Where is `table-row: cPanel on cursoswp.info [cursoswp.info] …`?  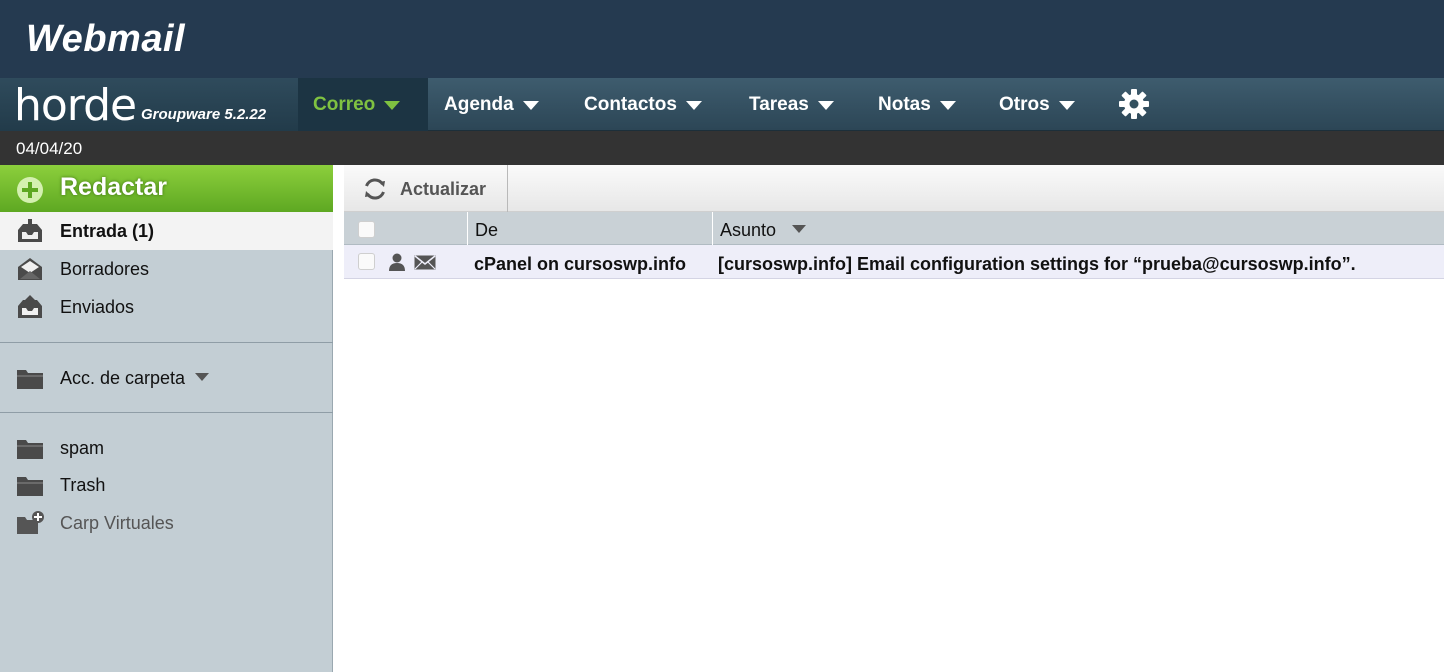
table-row: cPanel on cursoswp.info [cursoswp.info] … is located at coordinates (894, 262).